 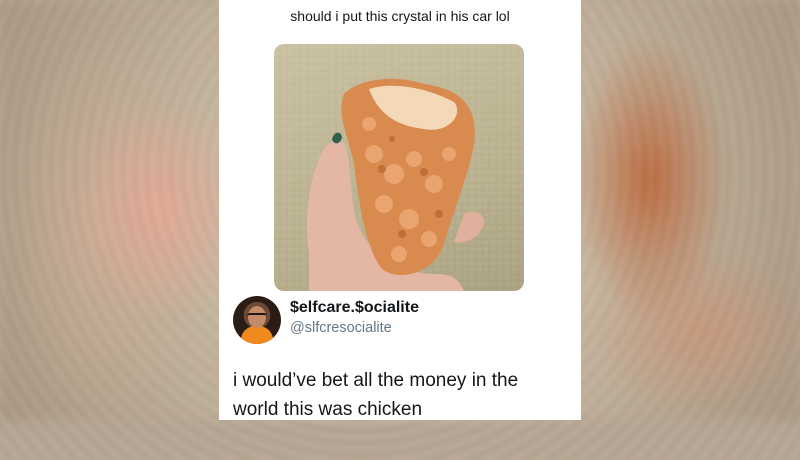 I want to click on avatar-glasses-shape, so click(x=257, y=316).